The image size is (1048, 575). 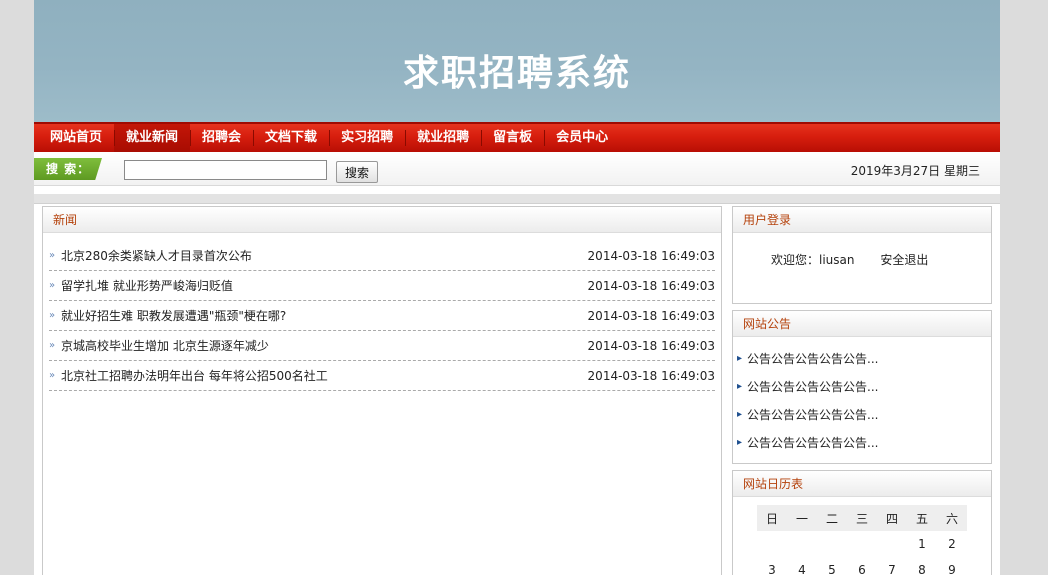 I want to click on news-title: 北京社工招聘办法明年出台 每年将公招500名社工, so click(x=194, y=375).